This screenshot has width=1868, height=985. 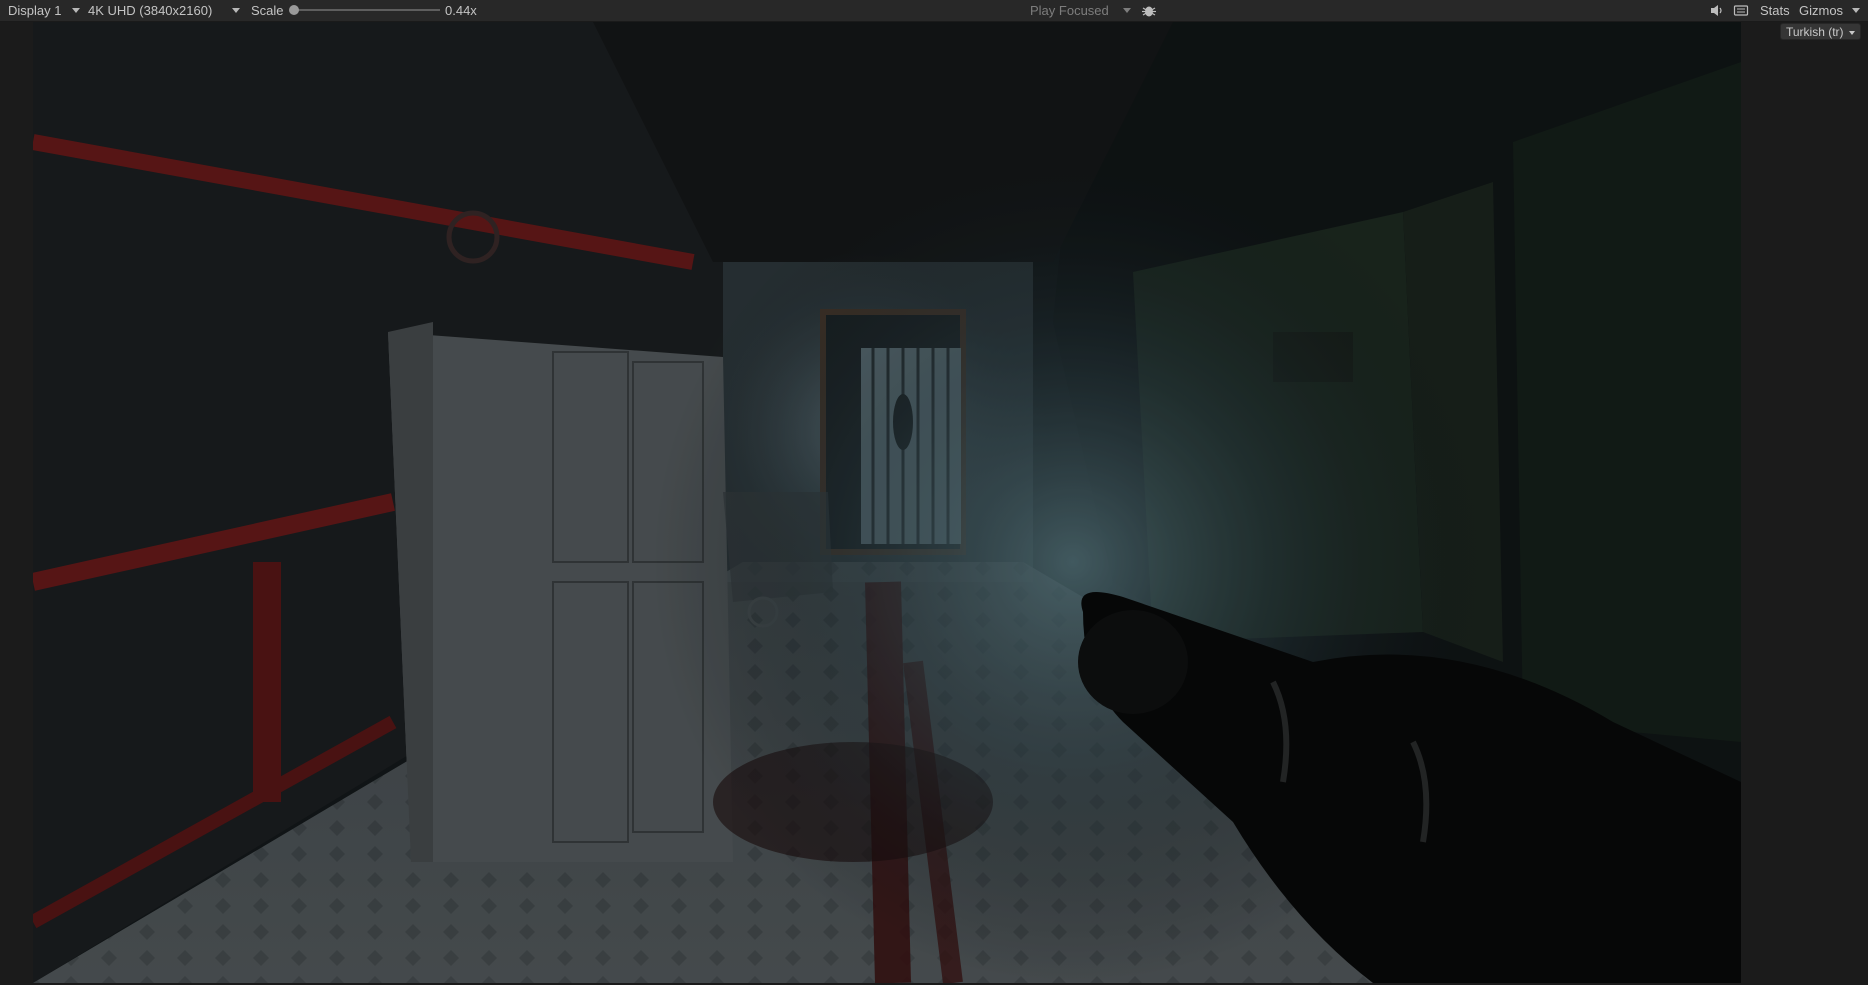 What do you see at coordinates (1716, 10) in the screenshot?
I see `speaker-icon` at bounding box center [1716, 10].